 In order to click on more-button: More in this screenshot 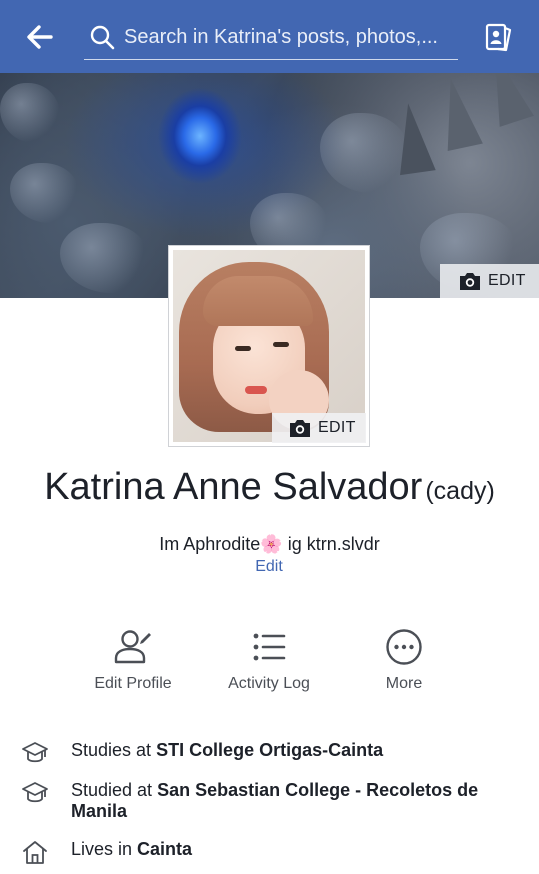, I will do `click(404, 660)`.